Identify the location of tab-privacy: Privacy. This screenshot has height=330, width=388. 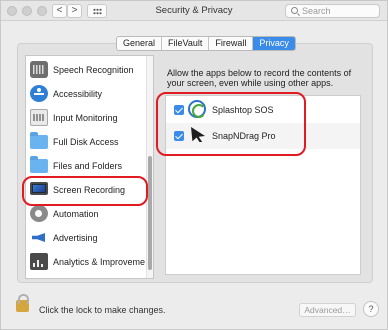
(274, 43).